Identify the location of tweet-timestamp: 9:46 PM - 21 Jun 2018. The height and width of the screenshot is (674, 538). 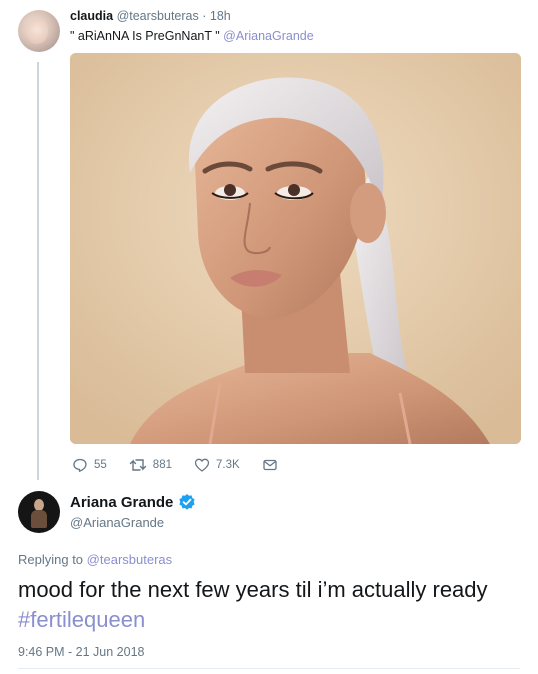
(81, 652).